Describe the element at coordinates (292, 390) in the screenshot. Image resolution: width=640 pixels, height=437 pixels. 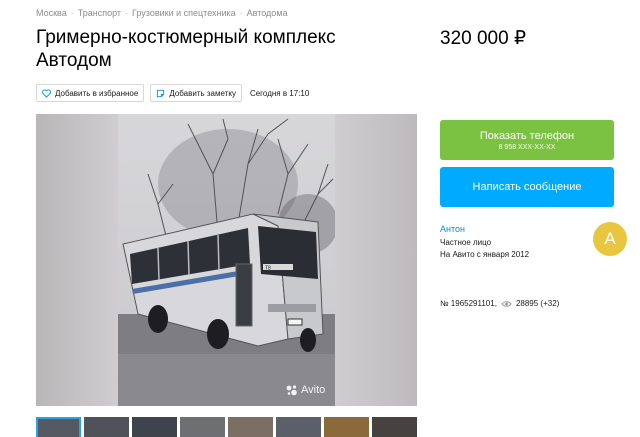
I see `avito-logo-icon` at that location.